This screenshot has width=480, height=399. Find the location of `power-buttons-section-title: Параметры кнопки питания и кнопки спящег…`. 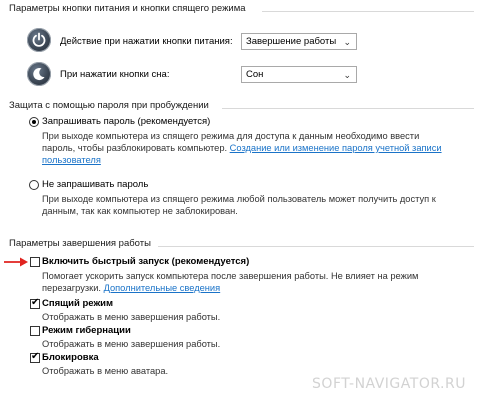

power-buttons-section-title: Параметры кнопки питания и кнопки спящег… is located at coordinates (127, 8).